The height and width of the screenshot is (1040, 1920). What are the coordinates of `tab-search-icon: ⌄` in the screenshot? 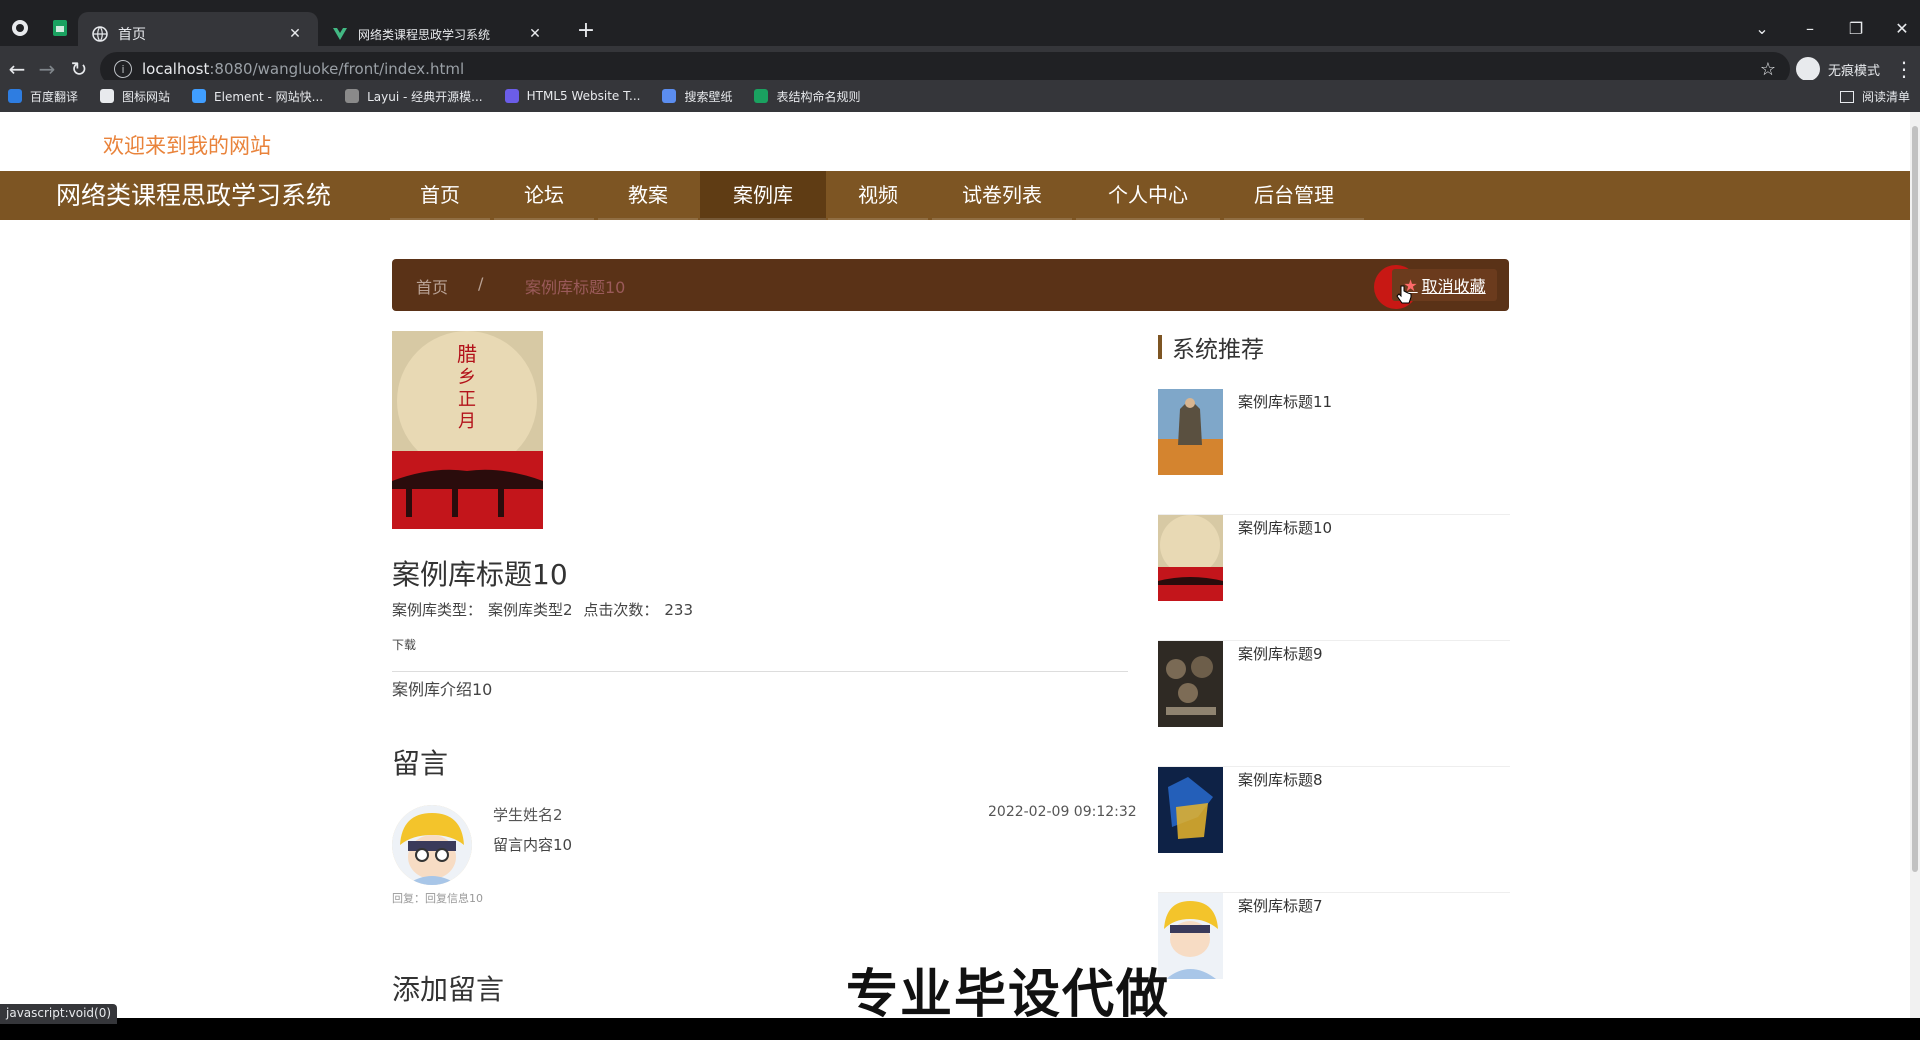 It's located at (1762, 28).